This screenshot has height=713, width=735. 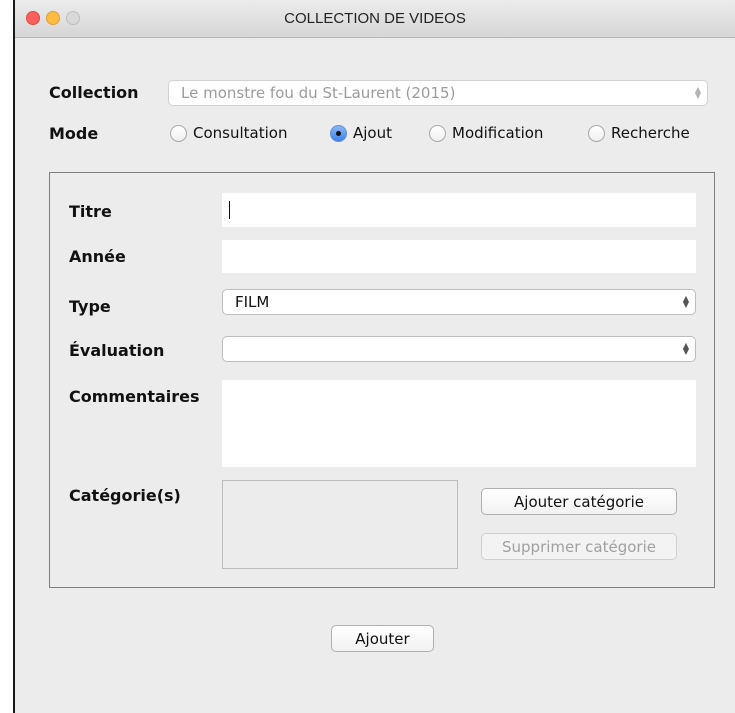 I want to click on add-category-button: Ajouter catégorie, so click(x=579, y=501).